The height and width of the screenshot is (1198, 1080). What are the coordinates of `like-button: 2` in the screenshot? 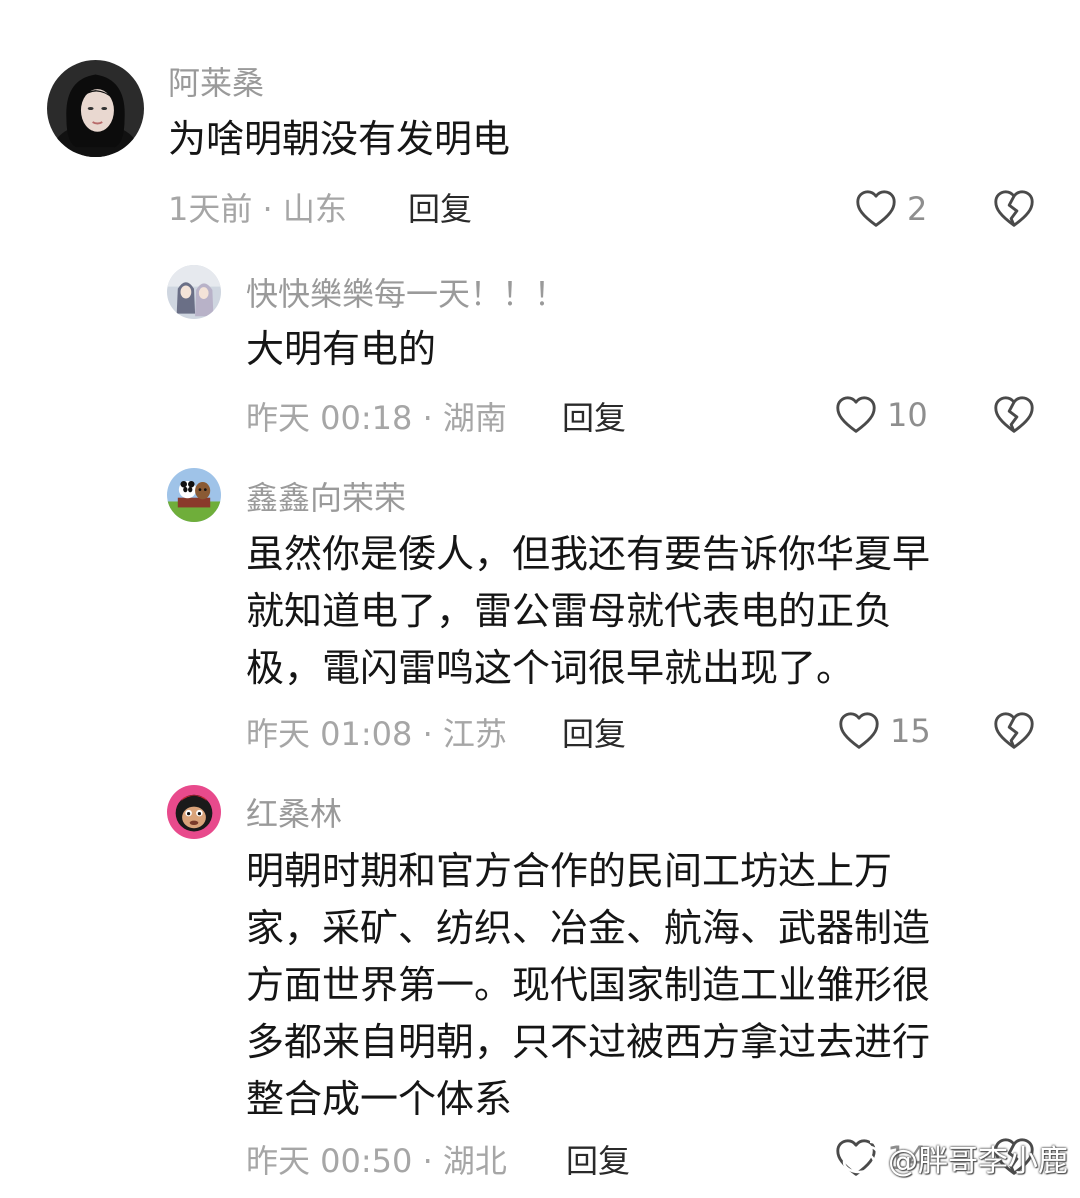 It's located at (890, 209).